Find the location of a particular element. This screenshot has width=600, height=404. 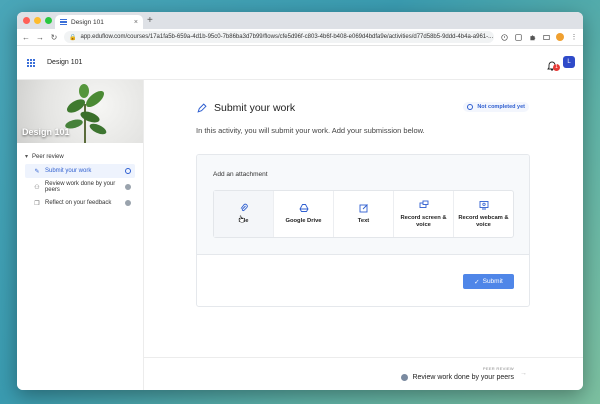

next-activity-link: Review work done by your peers is located at coordinates (457, 377).